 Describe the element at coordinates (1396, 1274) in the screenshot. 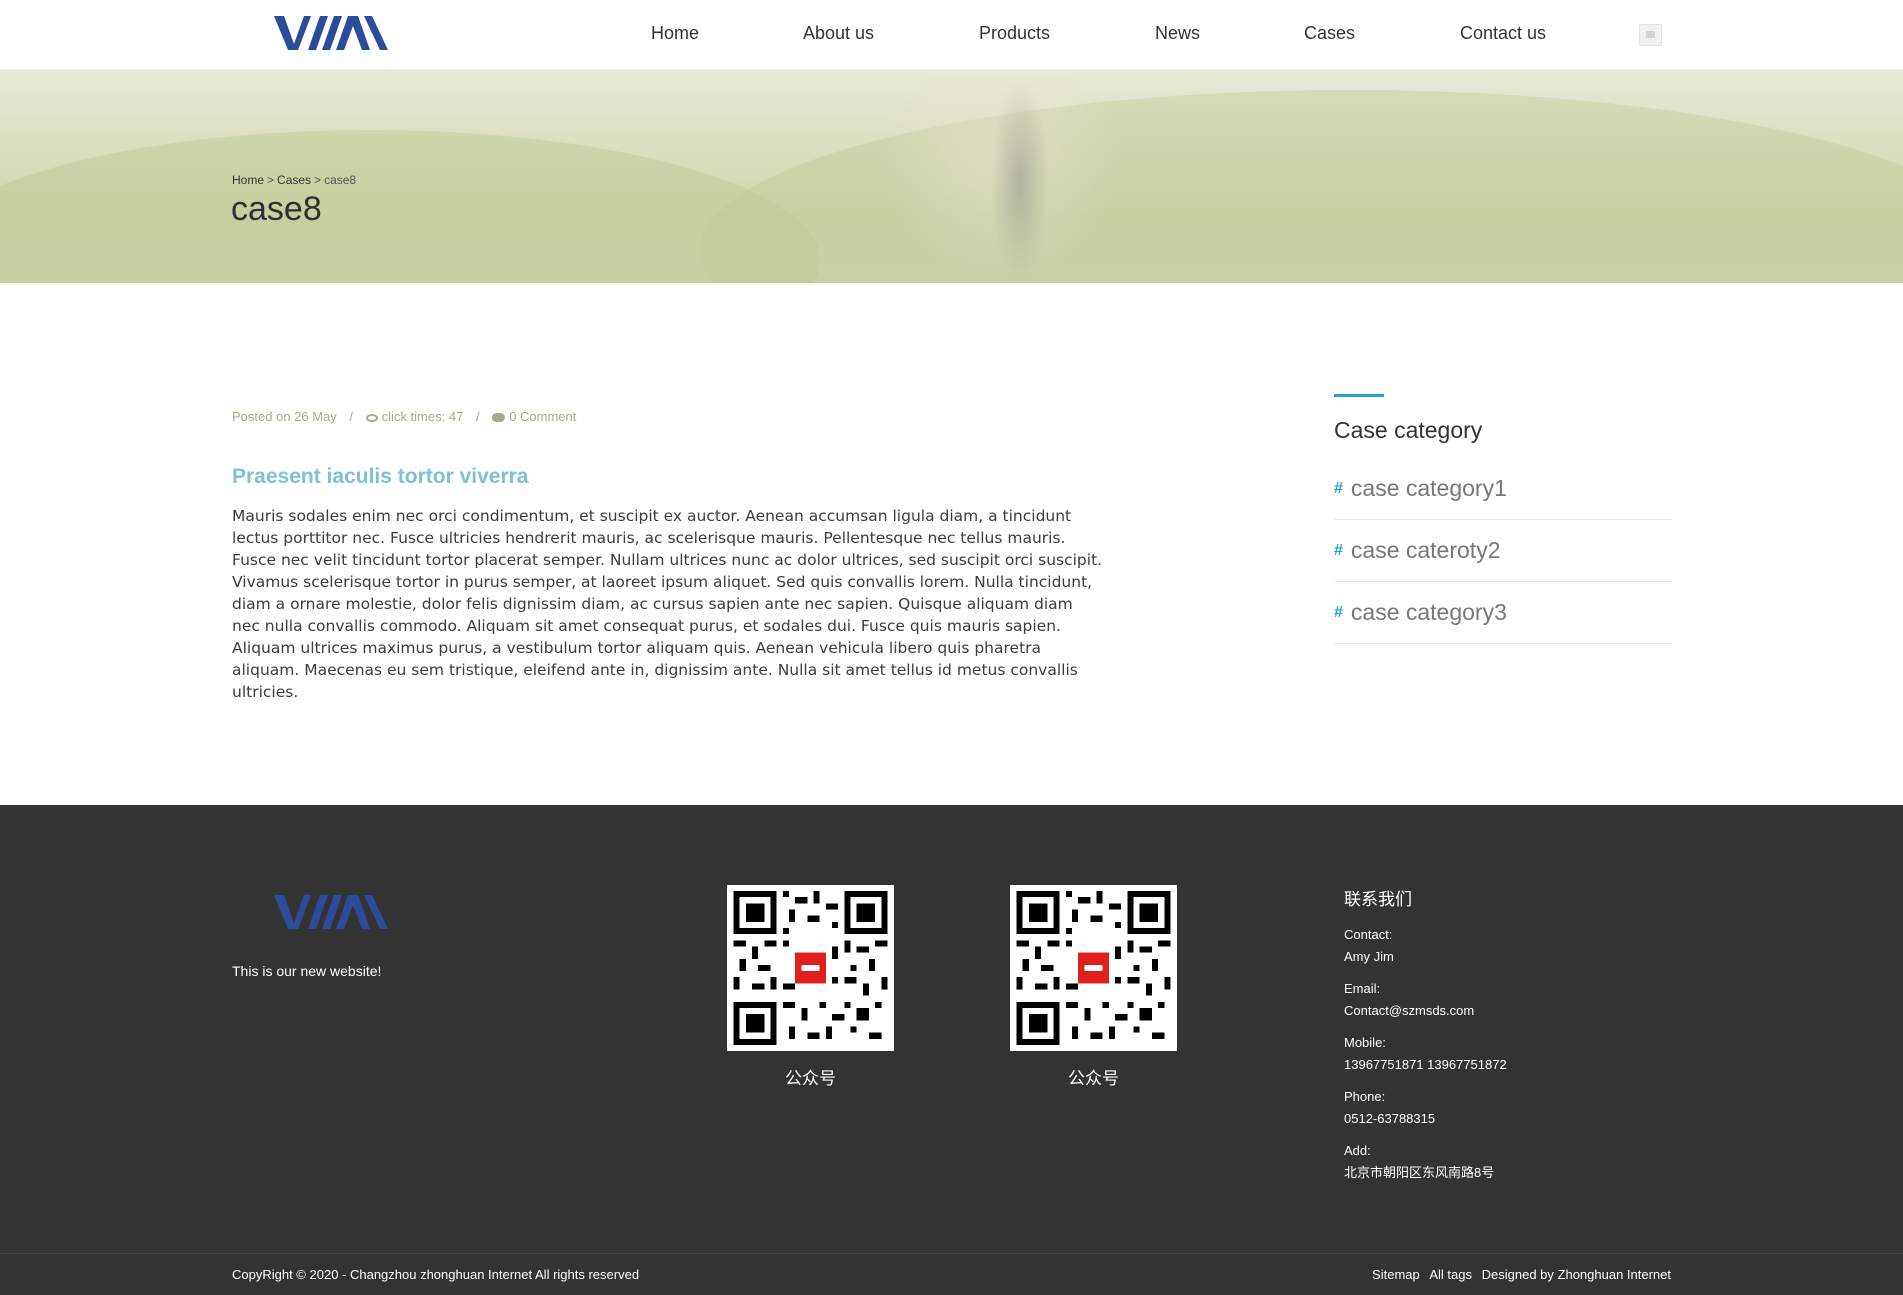

I see `sitemap-link: Sitemap` at that location.